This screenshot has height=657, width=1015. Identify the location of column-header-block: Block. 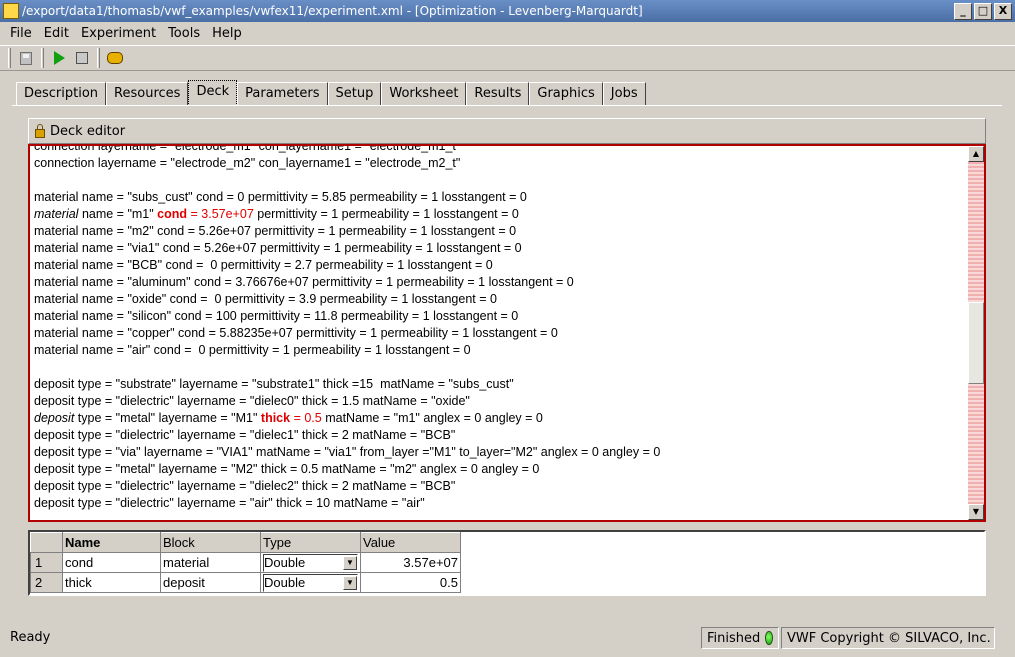
(210, 542).